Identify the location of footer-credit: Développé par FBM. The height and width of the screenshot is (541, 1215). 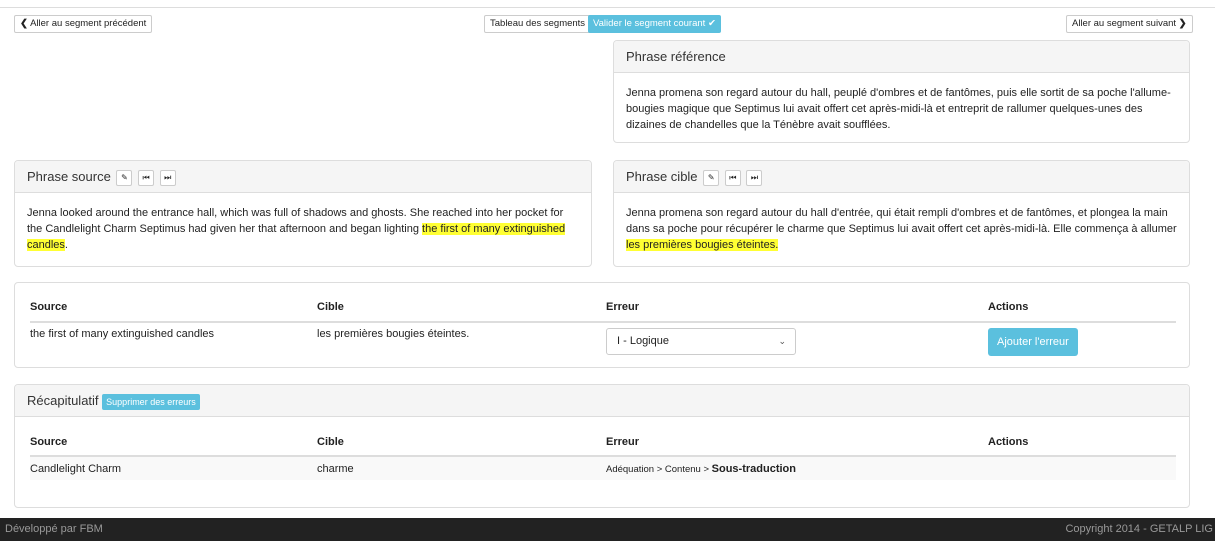
(54, 529).